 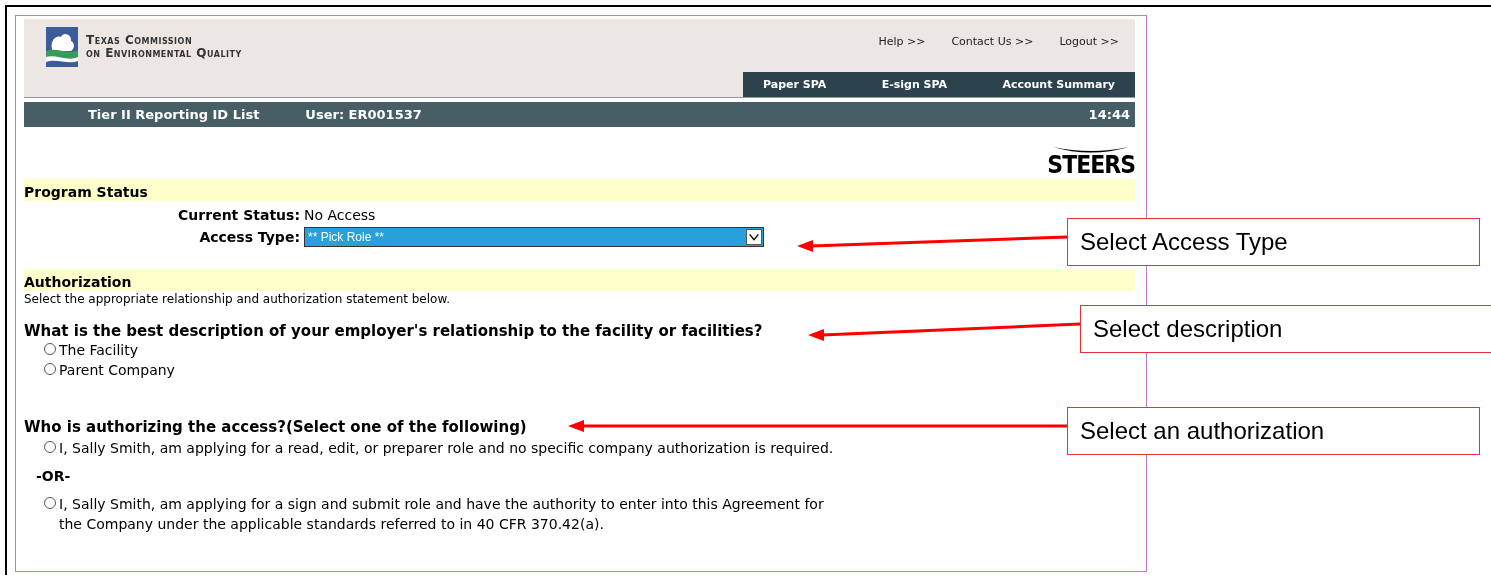 What do you see at coordinates (393, 331) in the screenshot?
I see `question-text: What is the best description of your employer's relationship to the facility or facilities?` at bounding box center [393, 331].